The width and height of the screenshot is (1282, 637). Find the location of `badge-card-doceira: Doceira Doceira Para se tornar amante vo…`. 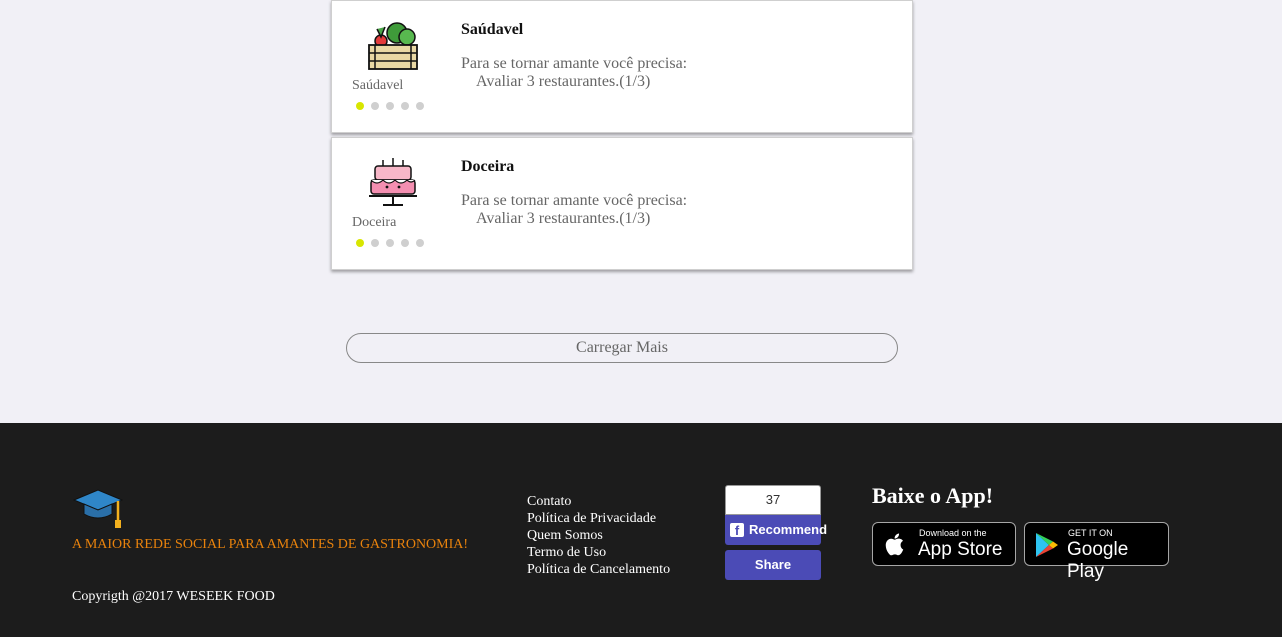

badge-card-doceira: Doceira Doceira Para se tornar amante vo… is located at coordinates (622, 203).